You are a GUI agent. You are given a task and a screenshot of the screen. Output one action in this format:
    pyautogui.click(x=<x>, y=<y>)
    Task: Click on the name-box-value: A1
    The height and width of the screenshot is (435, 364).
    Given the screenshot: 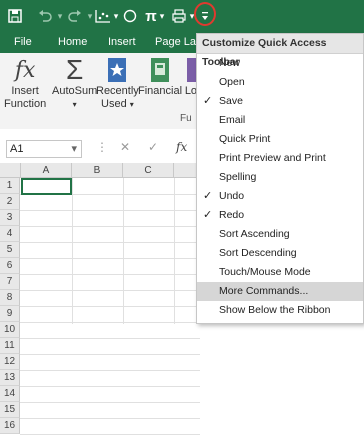 What is the action you would take?
    pyautogui.click(x=17, y=149)
    